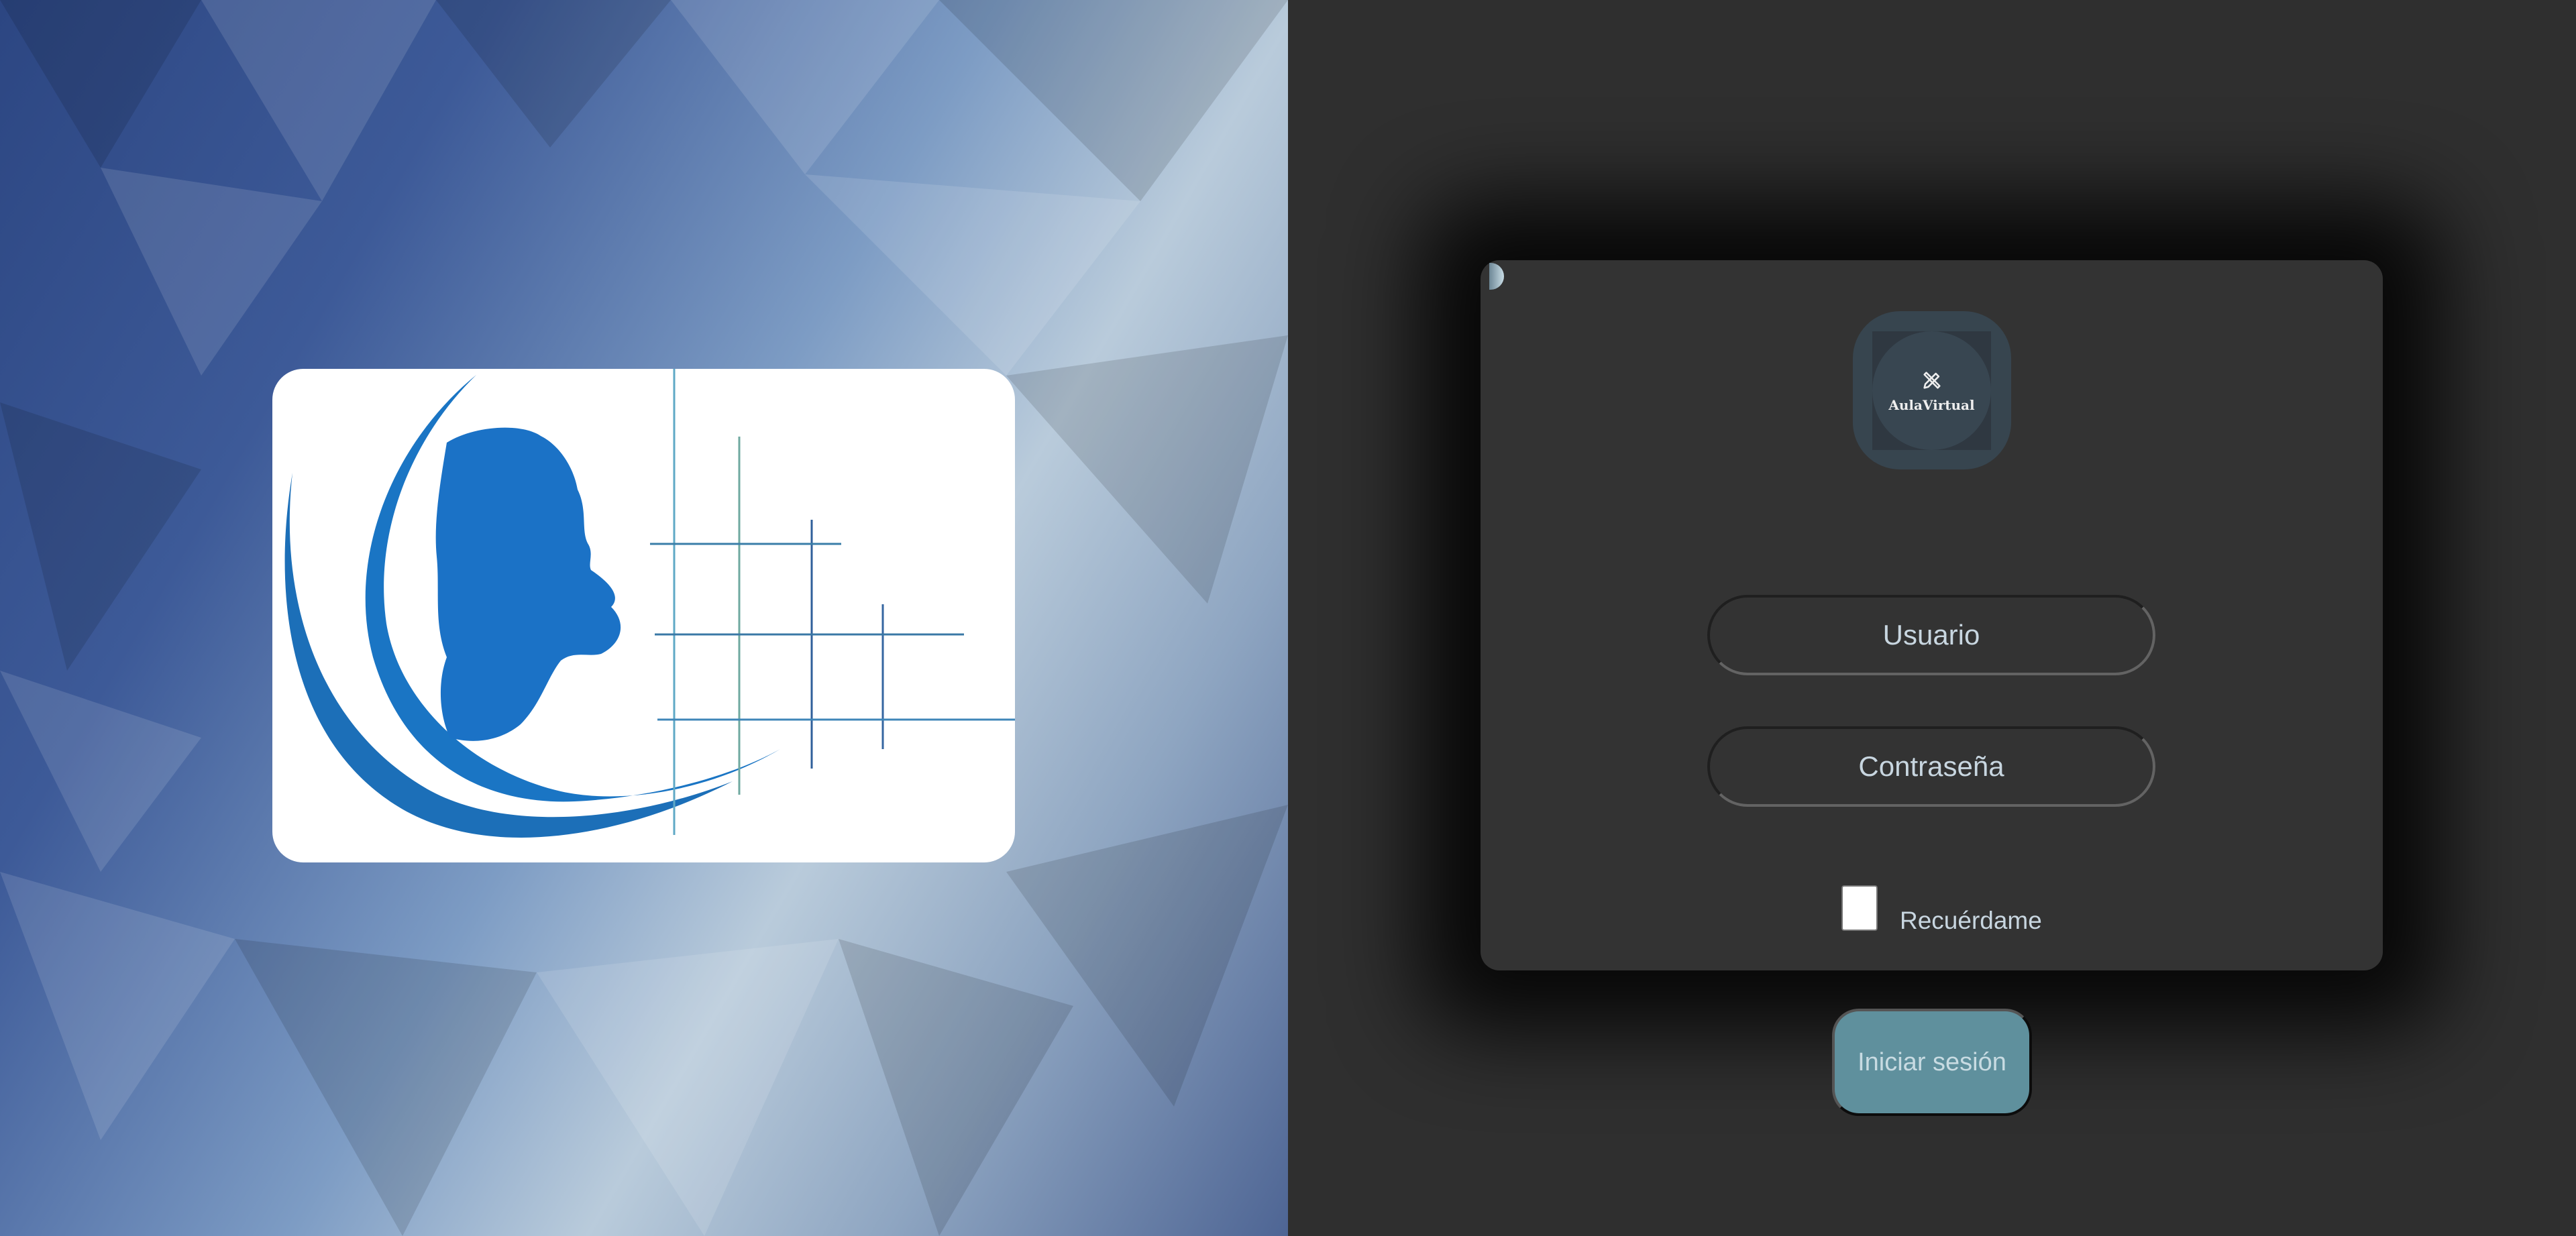 This screenshot has height=1236, width=2576. I want to click on pencil-ruler-icon, so click(1932, 380).